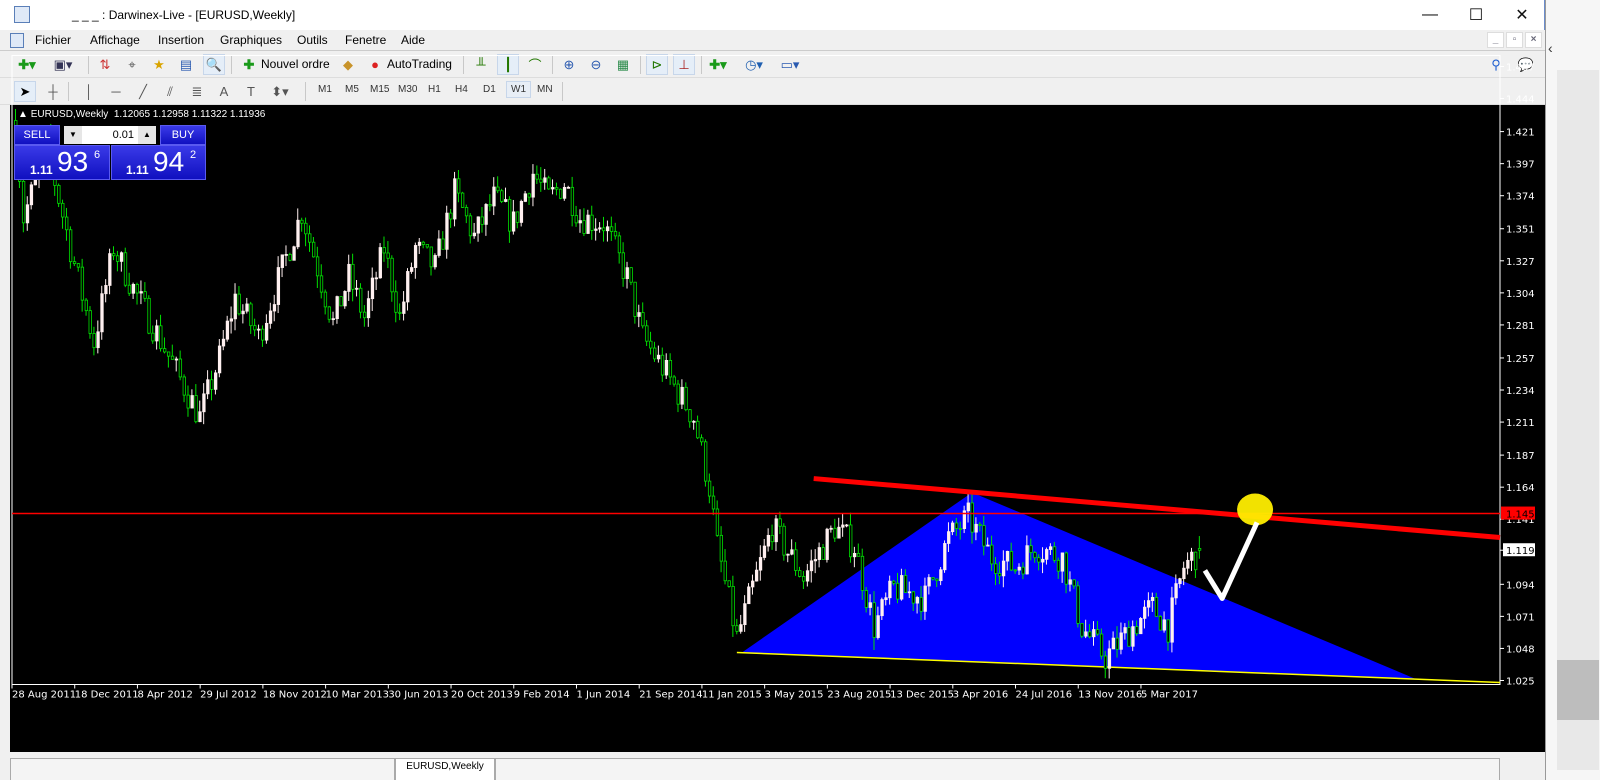 This screenshot has height=780, width=1600. I want to click on lot-size-input: 0.01, so click(110, 135).